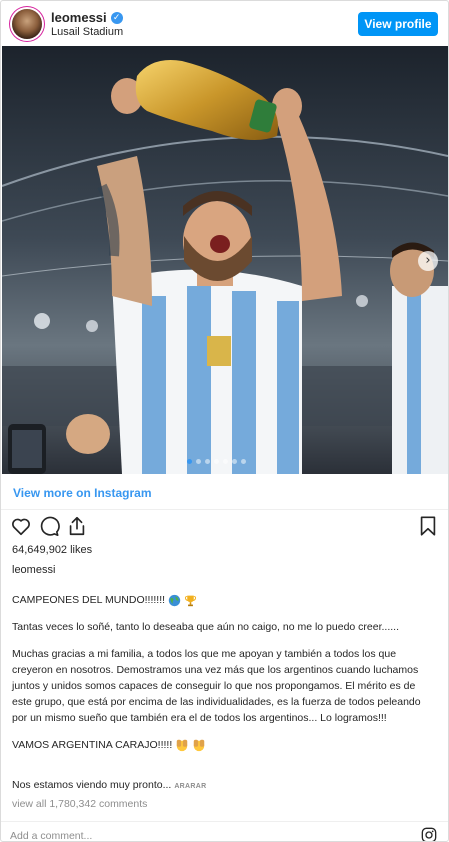 The height and width of the screenshot is (842, 449). What do you see at coordinates (52, 550) in the screenshot?
I see `likes-count: 64,649,902 likes` at bounding box center [52, 550].